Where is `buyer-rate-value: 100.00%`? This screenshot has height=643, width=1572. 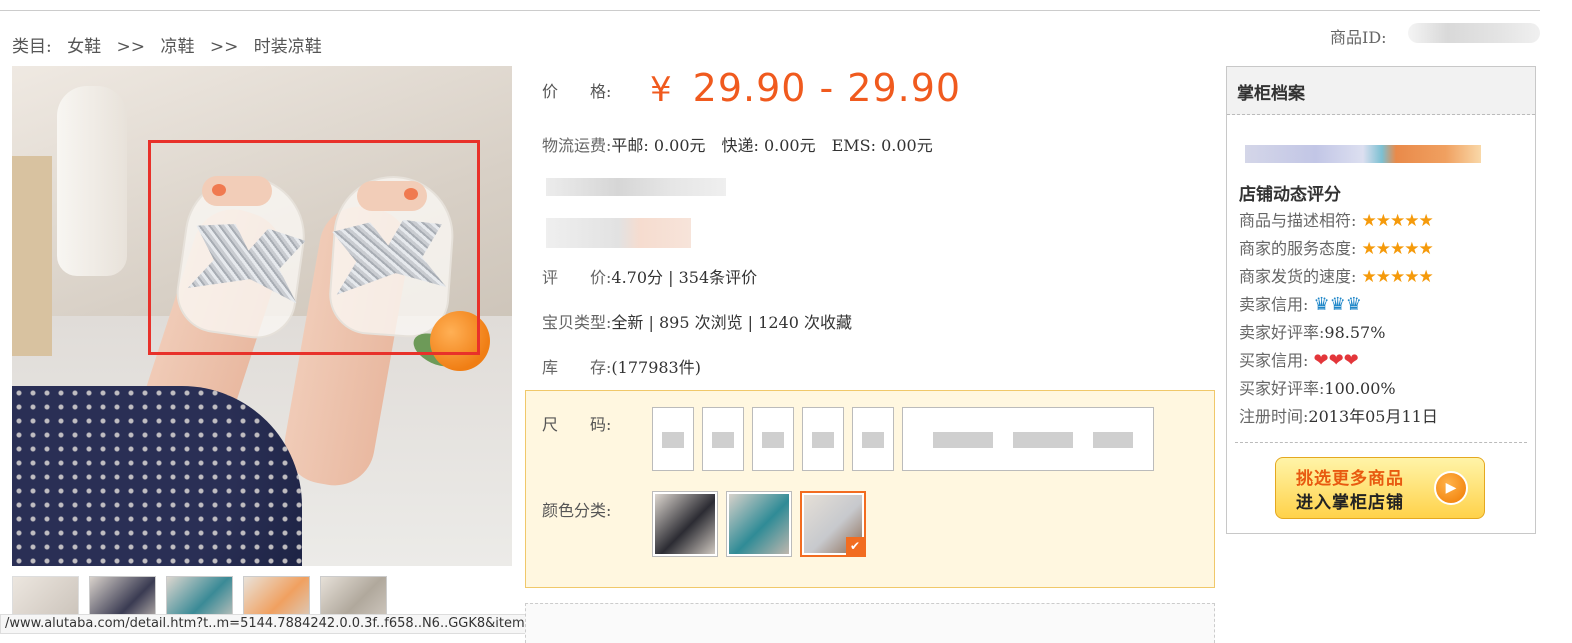
buyer-rate-value: 100.00% is located at coordinates (1360, 388).